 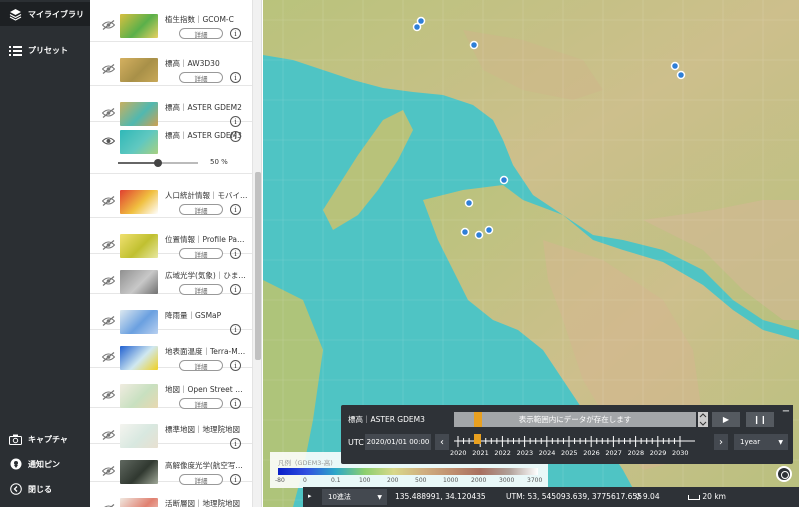 What do you see at coordinates (280, 480) in the screenshot?
I see `legend-tick-label: -80` at bounding box center [280, 480].